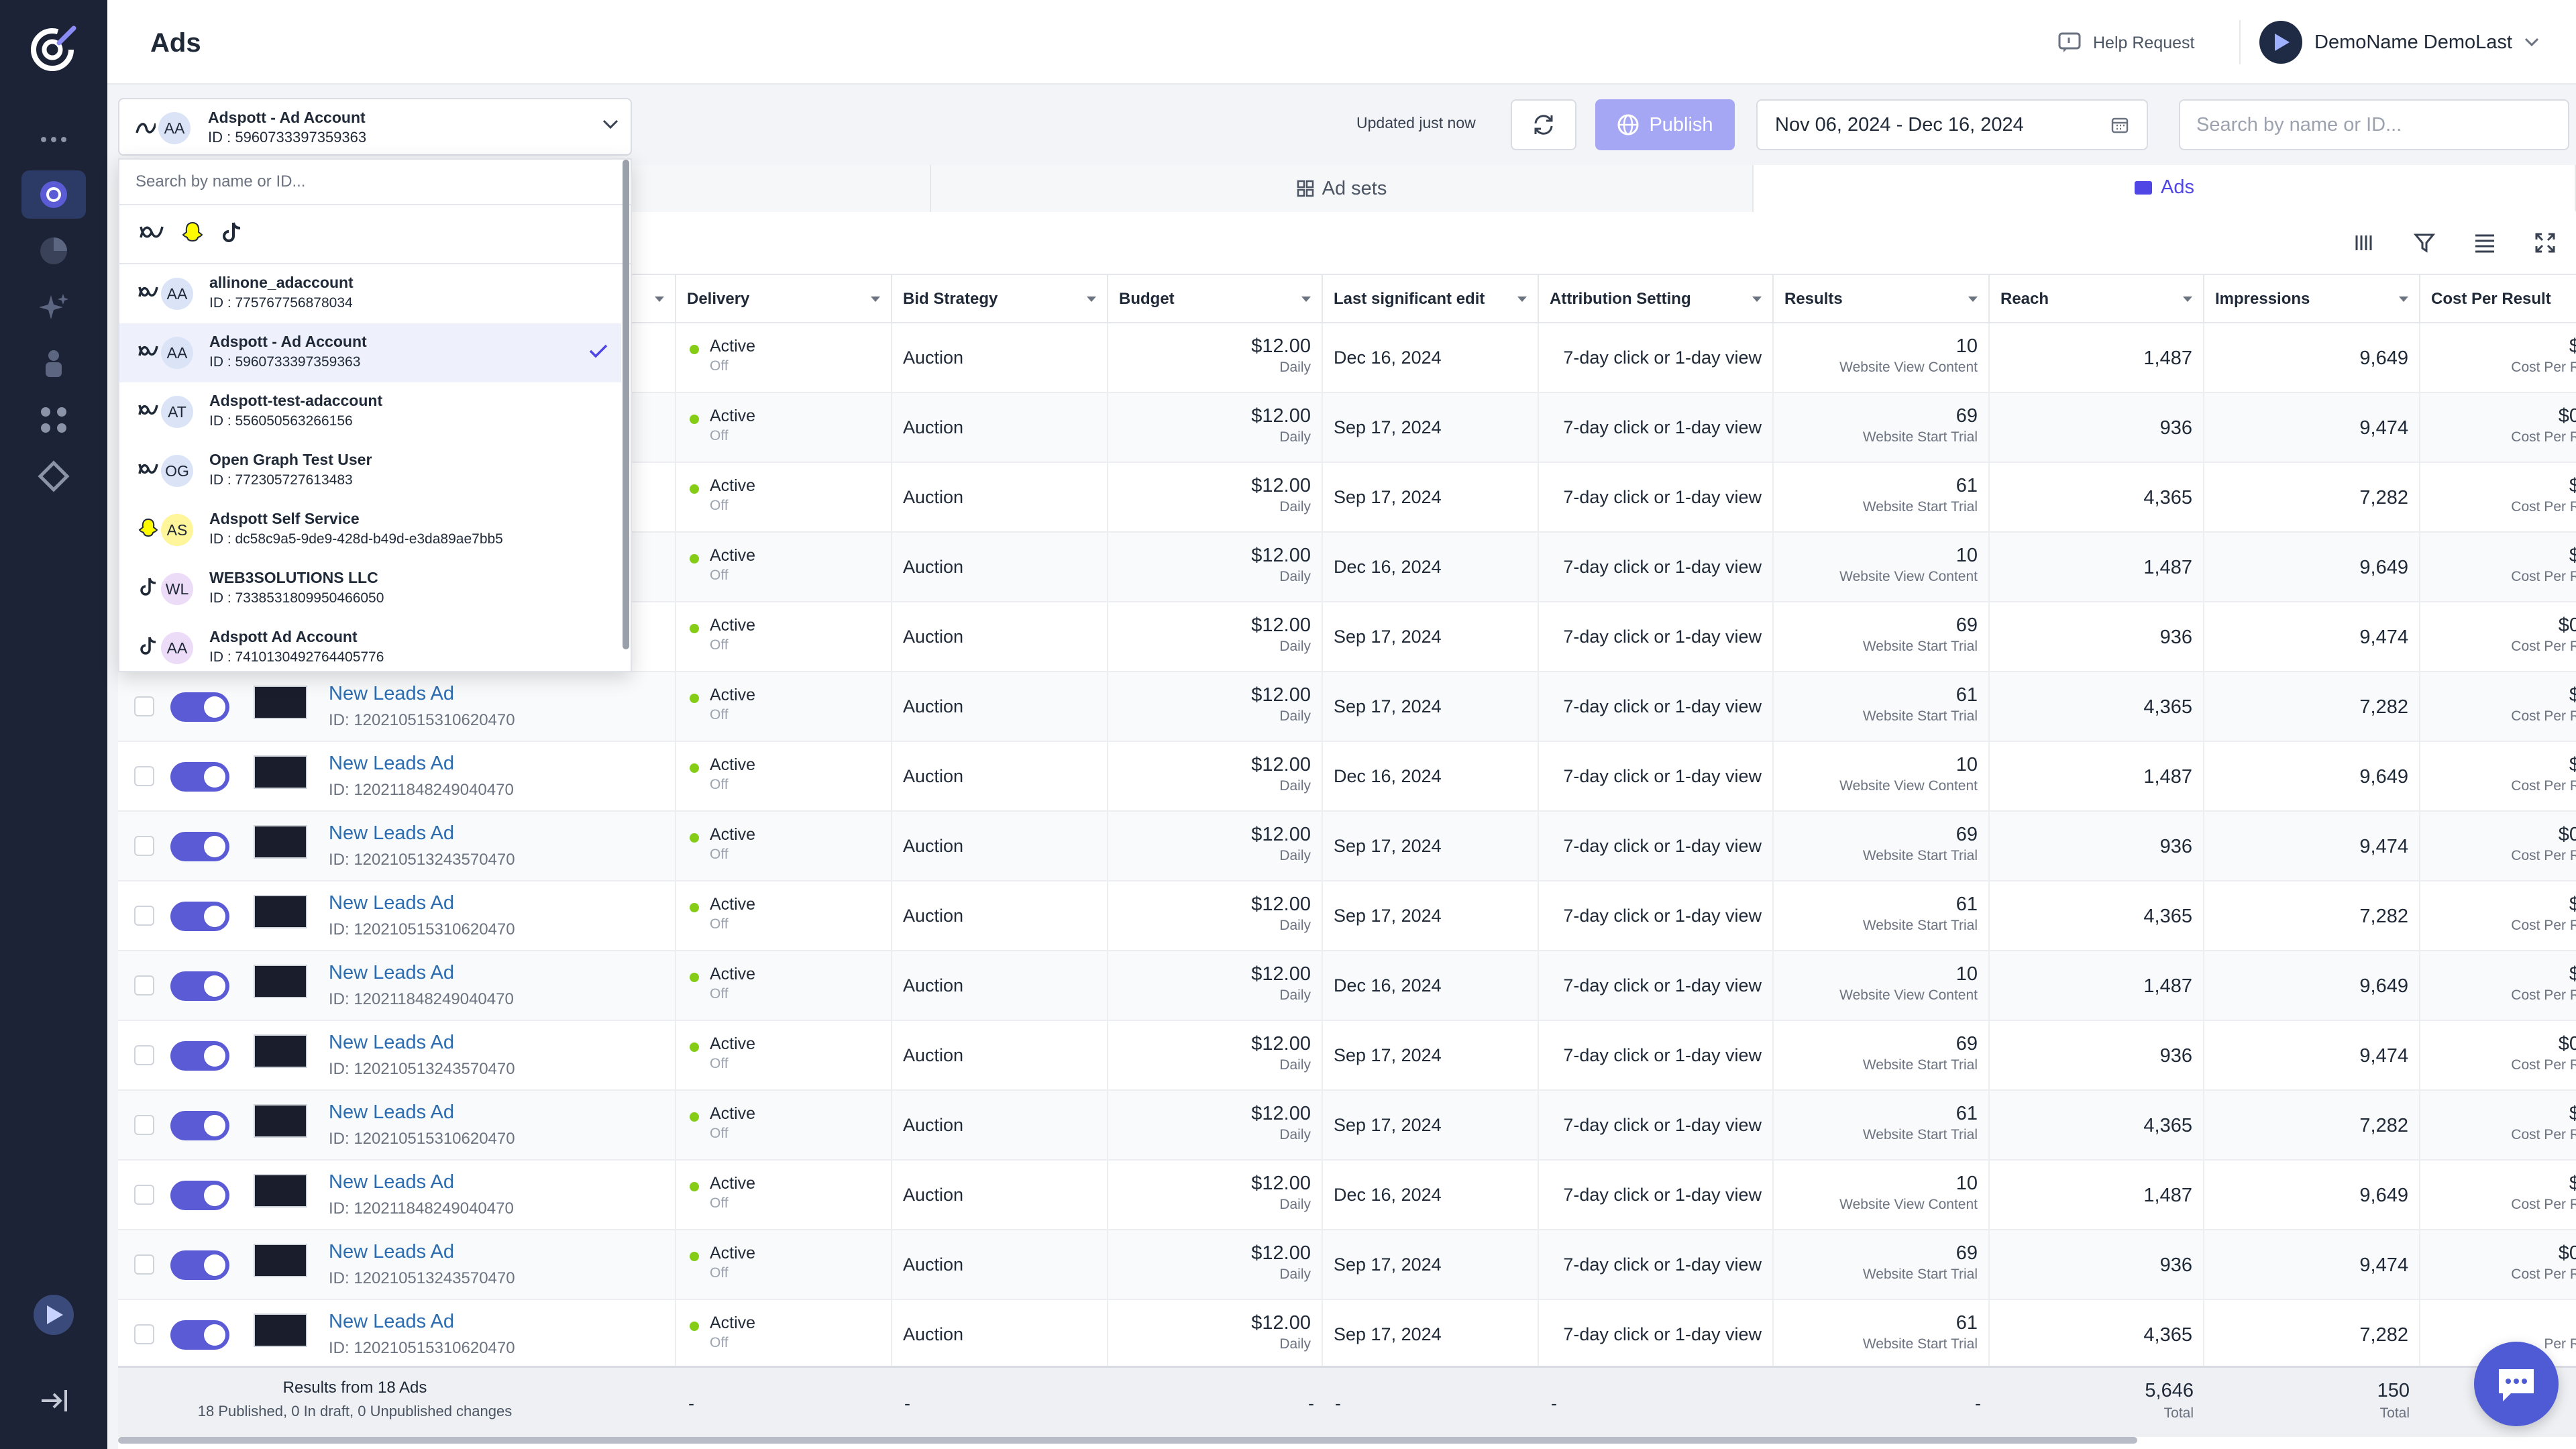  Describe the element at coordinates (192, 234) in the screenshot. I see `snapchat-icon` at that location.